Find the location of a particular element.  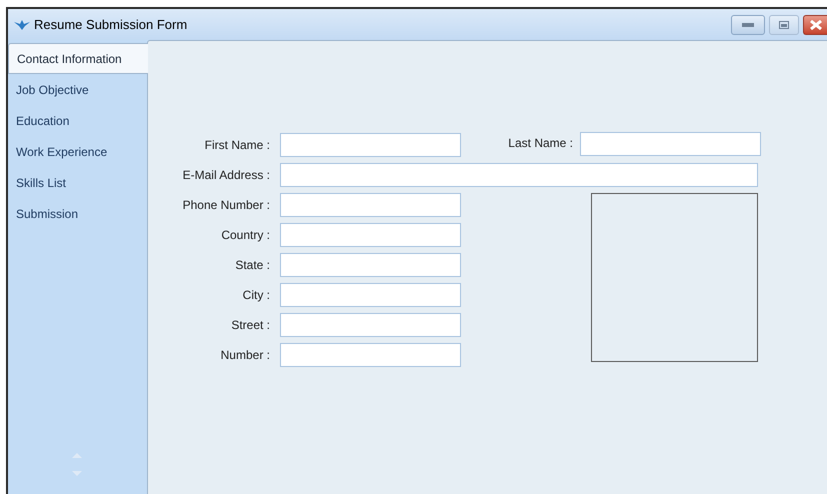

close-button is located at coordinates (815, 24).